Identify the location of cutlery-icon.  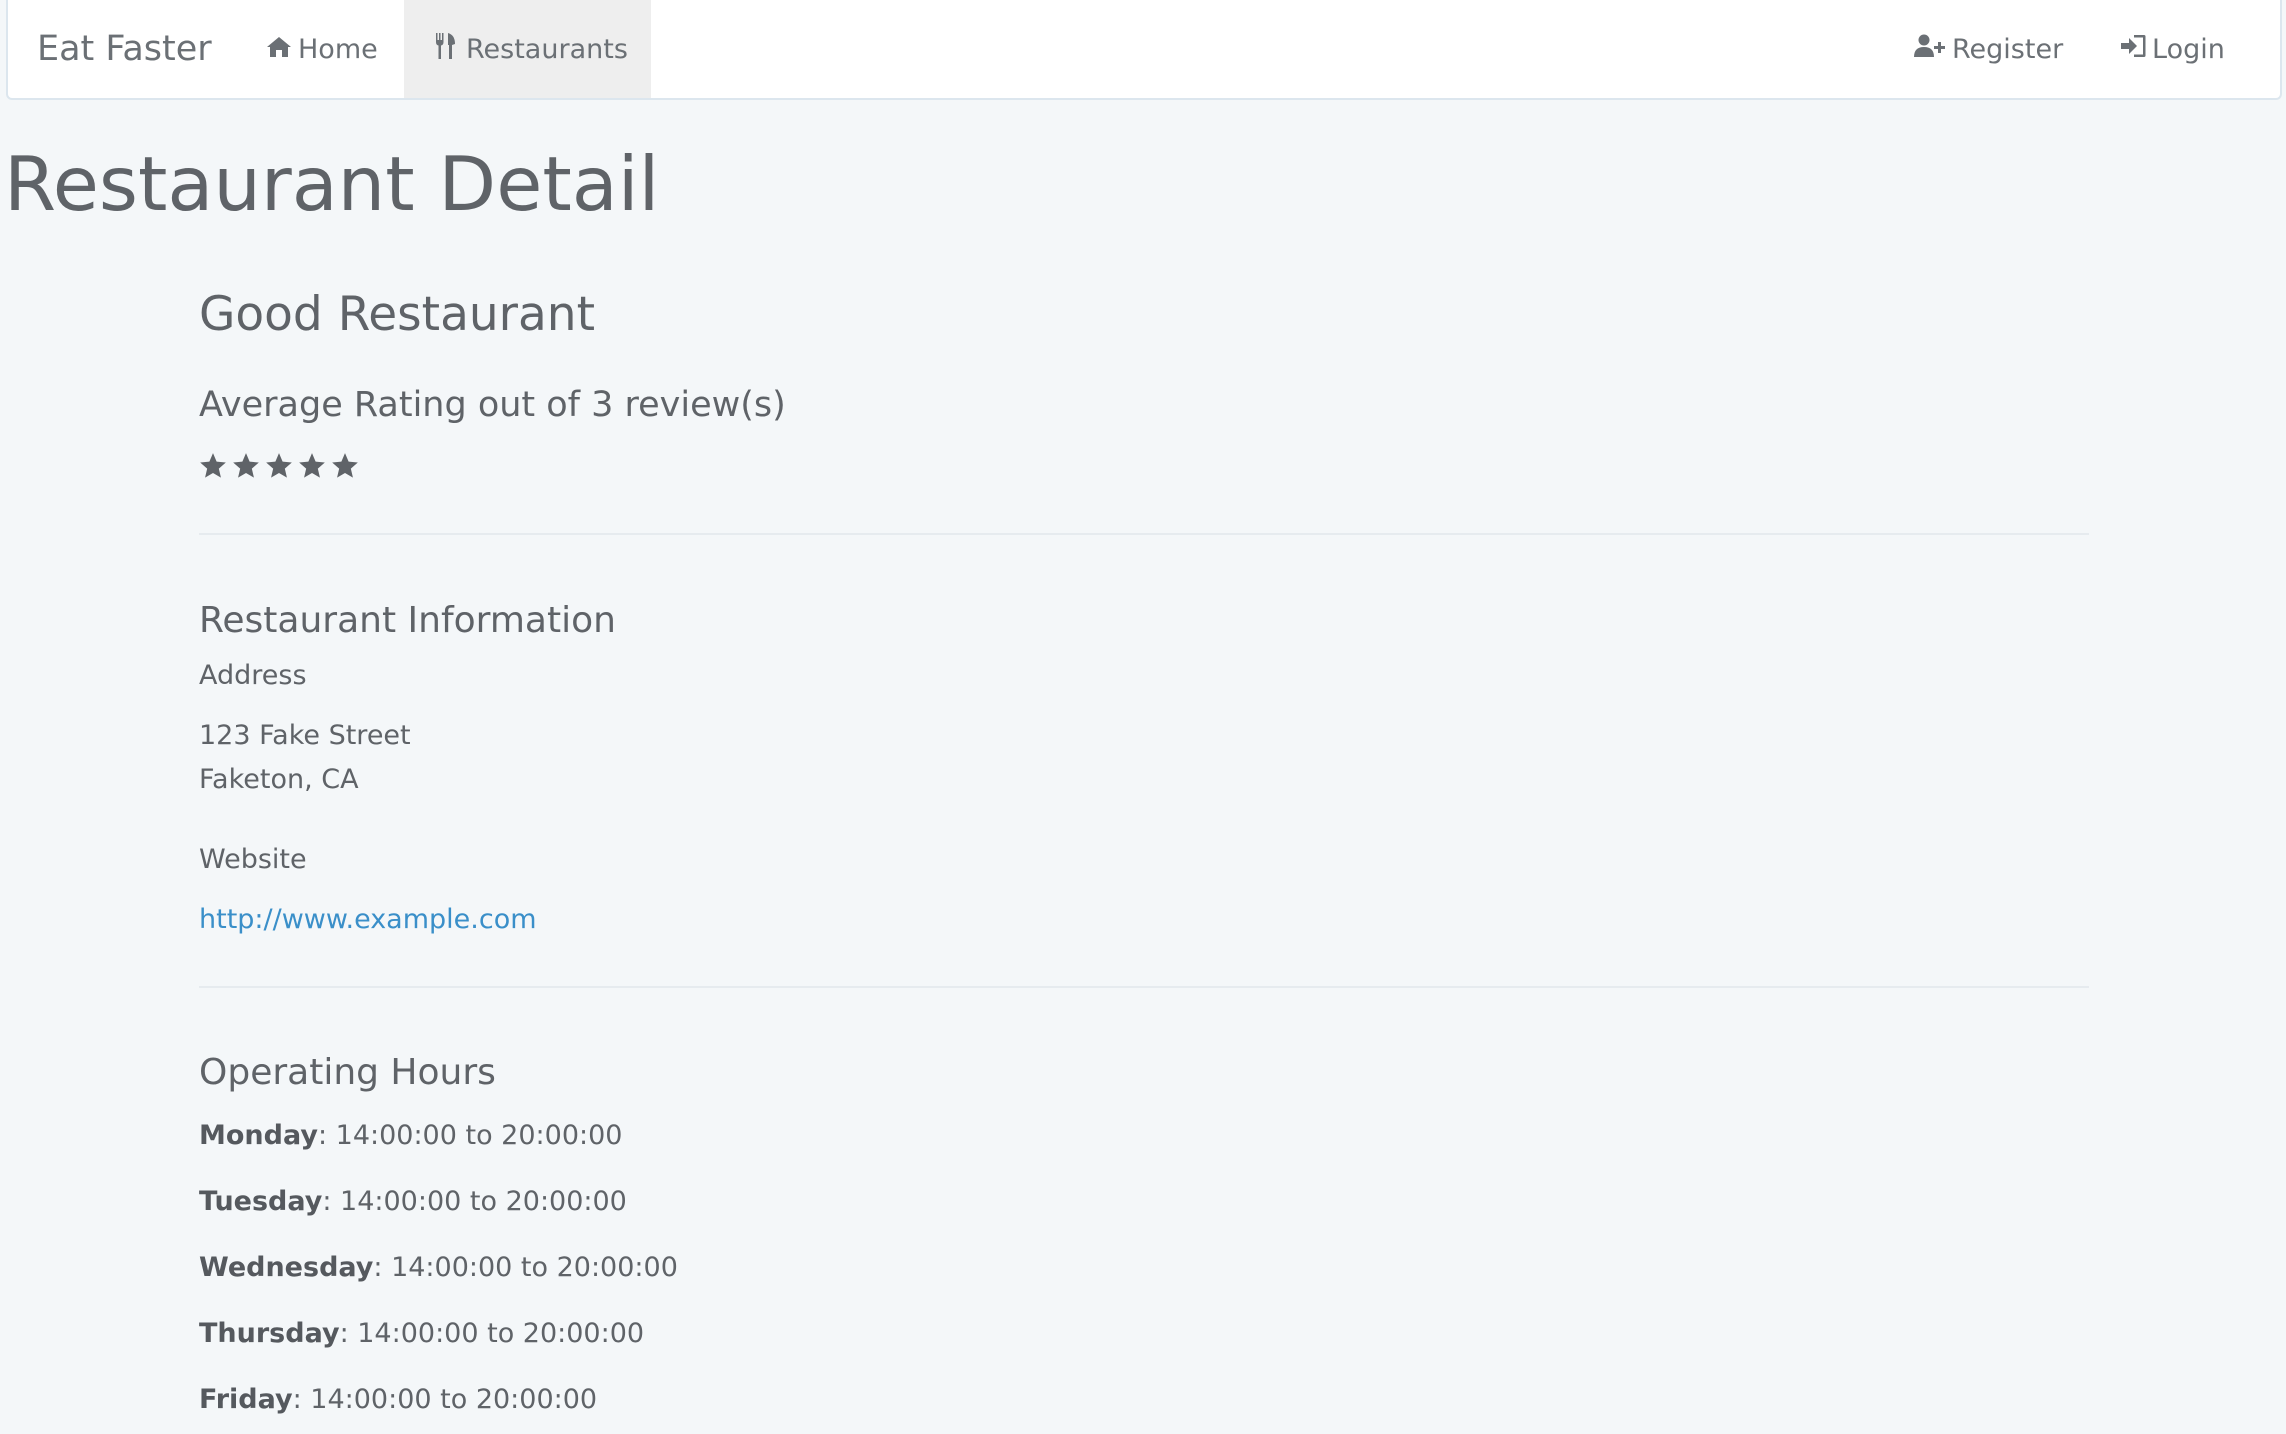
(450, 49).